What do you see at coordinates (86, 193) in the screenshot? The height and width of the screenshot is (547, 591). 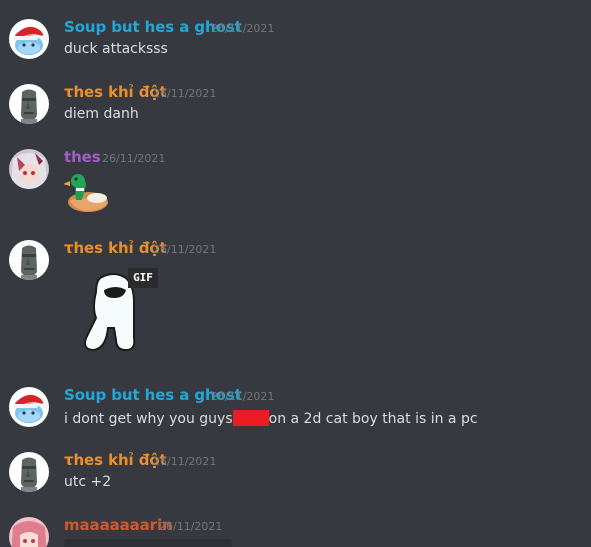 I see `duck-emoji-icon` at bounding box center [86, 193].